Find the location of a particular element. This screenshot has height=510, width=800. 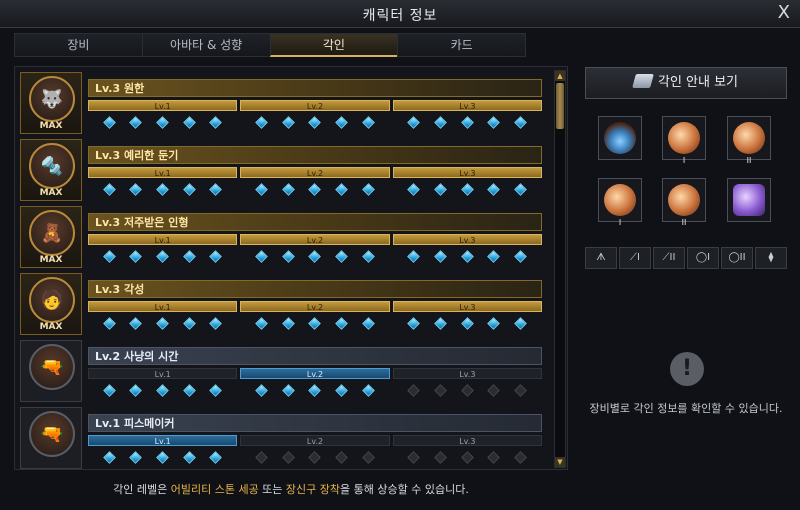

filter-earring-1-icon: ⟋I is located at coordinates (635, 258).